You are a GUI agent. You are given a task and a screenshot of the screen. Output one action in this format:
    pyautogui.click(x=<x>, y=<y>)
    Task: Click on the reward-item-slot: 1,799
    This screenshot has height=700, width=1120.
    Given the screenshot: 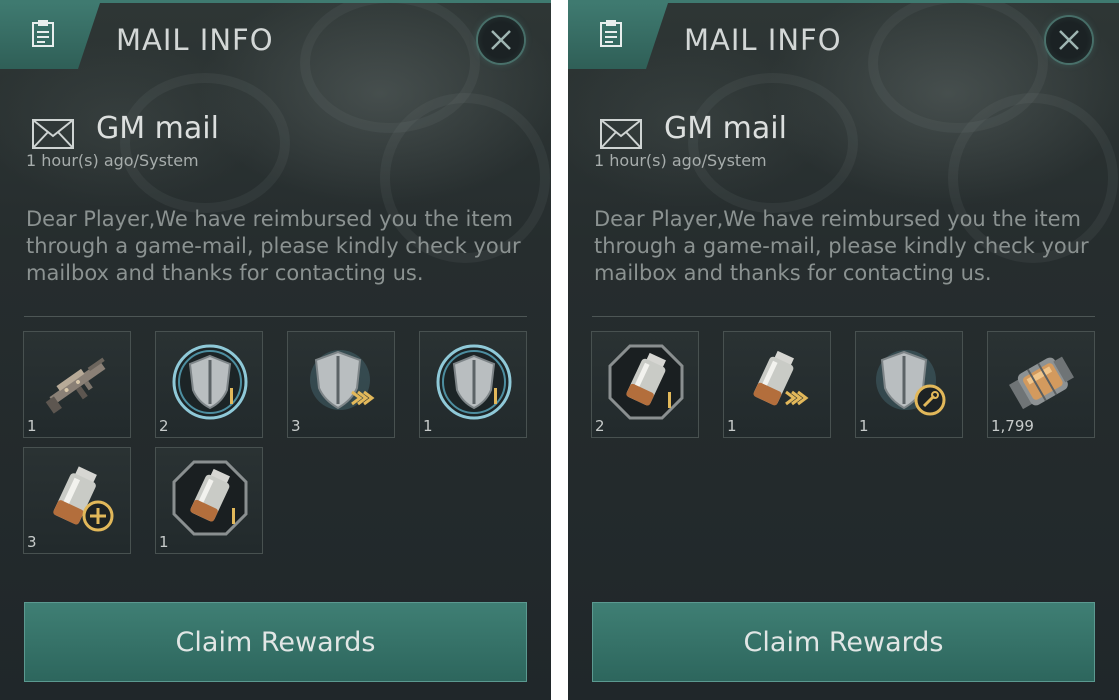 What is the action you would take?
    pyautogui.click(x=1041, y=384)
    